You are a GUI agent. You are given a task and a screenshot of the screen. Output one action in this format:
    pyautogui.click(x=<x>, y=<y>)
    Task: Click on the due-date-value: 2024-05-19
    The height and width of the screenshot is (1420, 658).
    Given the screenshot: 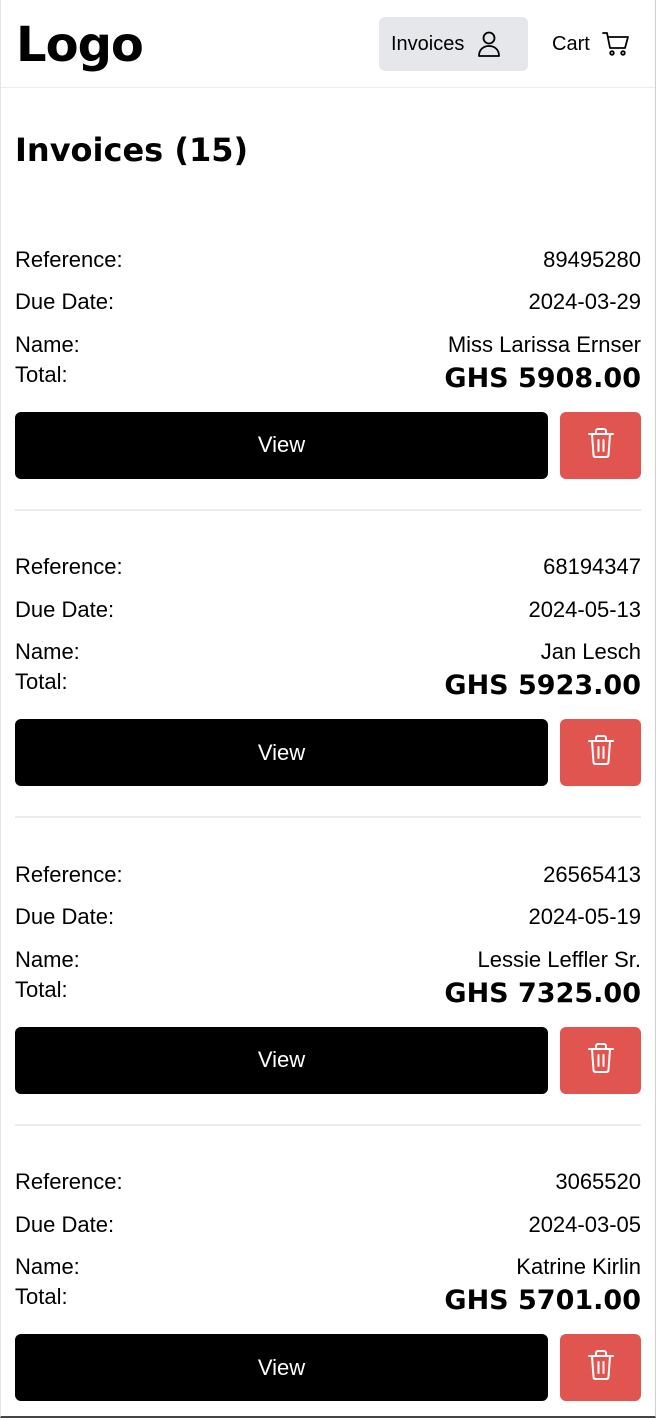 What is the action you would take?
    pyautogui.click(x=584, y=916)
    